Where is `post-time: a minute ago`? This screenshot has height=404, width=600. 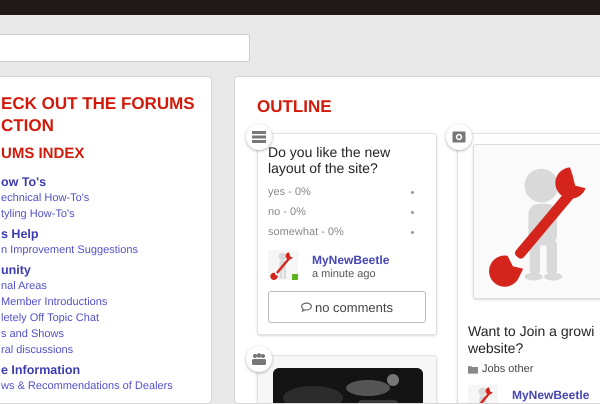
post-time: a minute ago is located at coordinates (344, 274).